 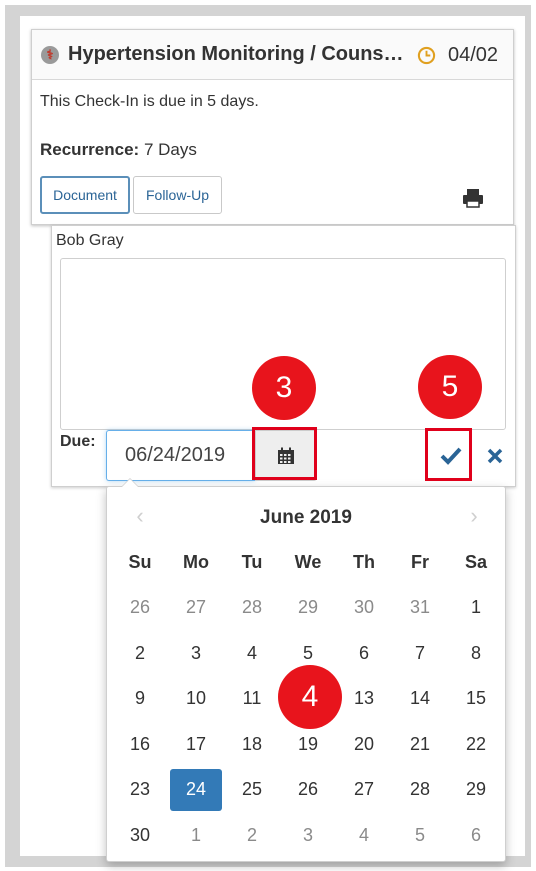 I want to click on callout-3: 3, so click(x=284, y=388).